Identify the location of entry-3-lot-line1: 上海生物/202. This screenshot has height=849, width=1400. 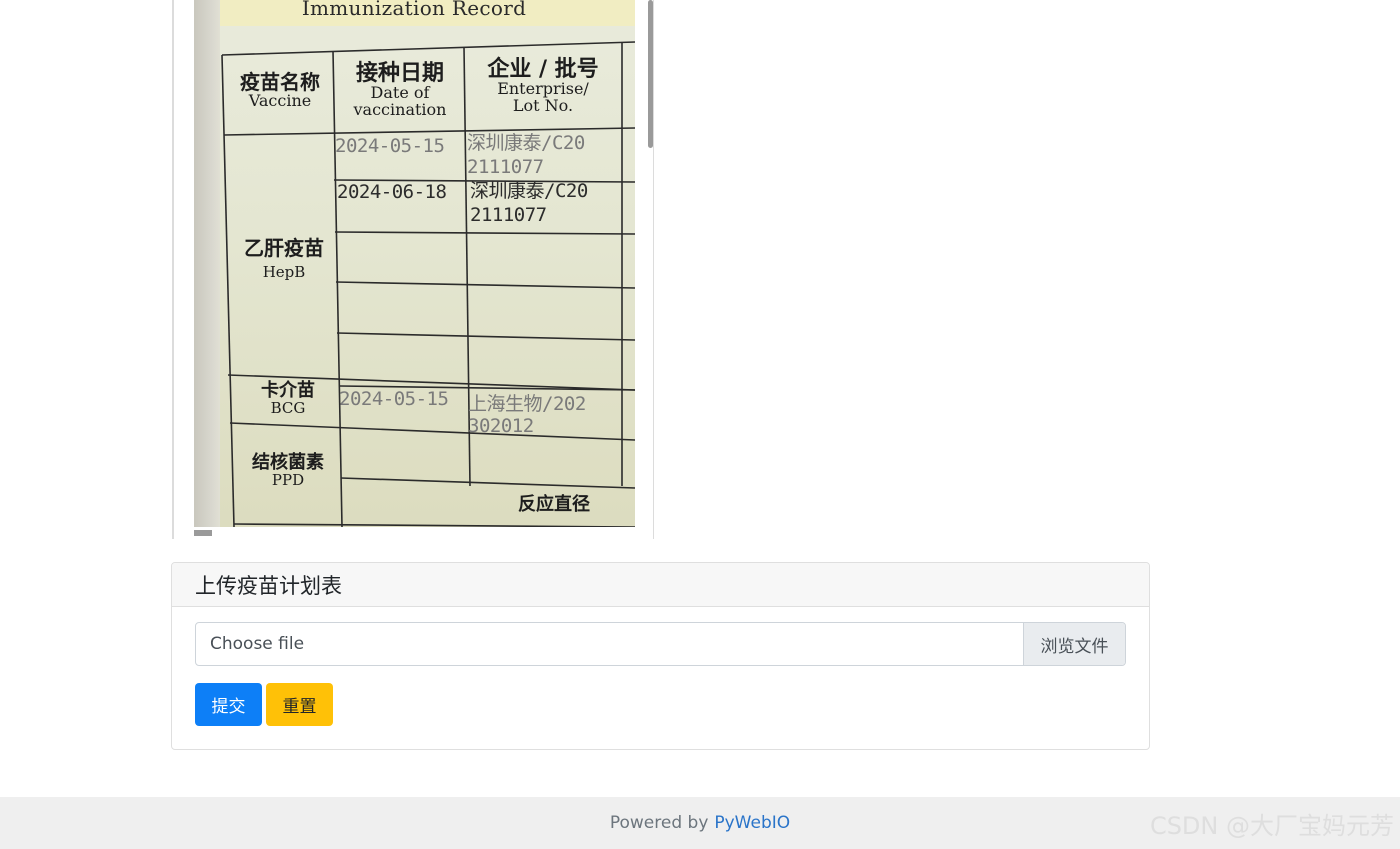
(527, 404).